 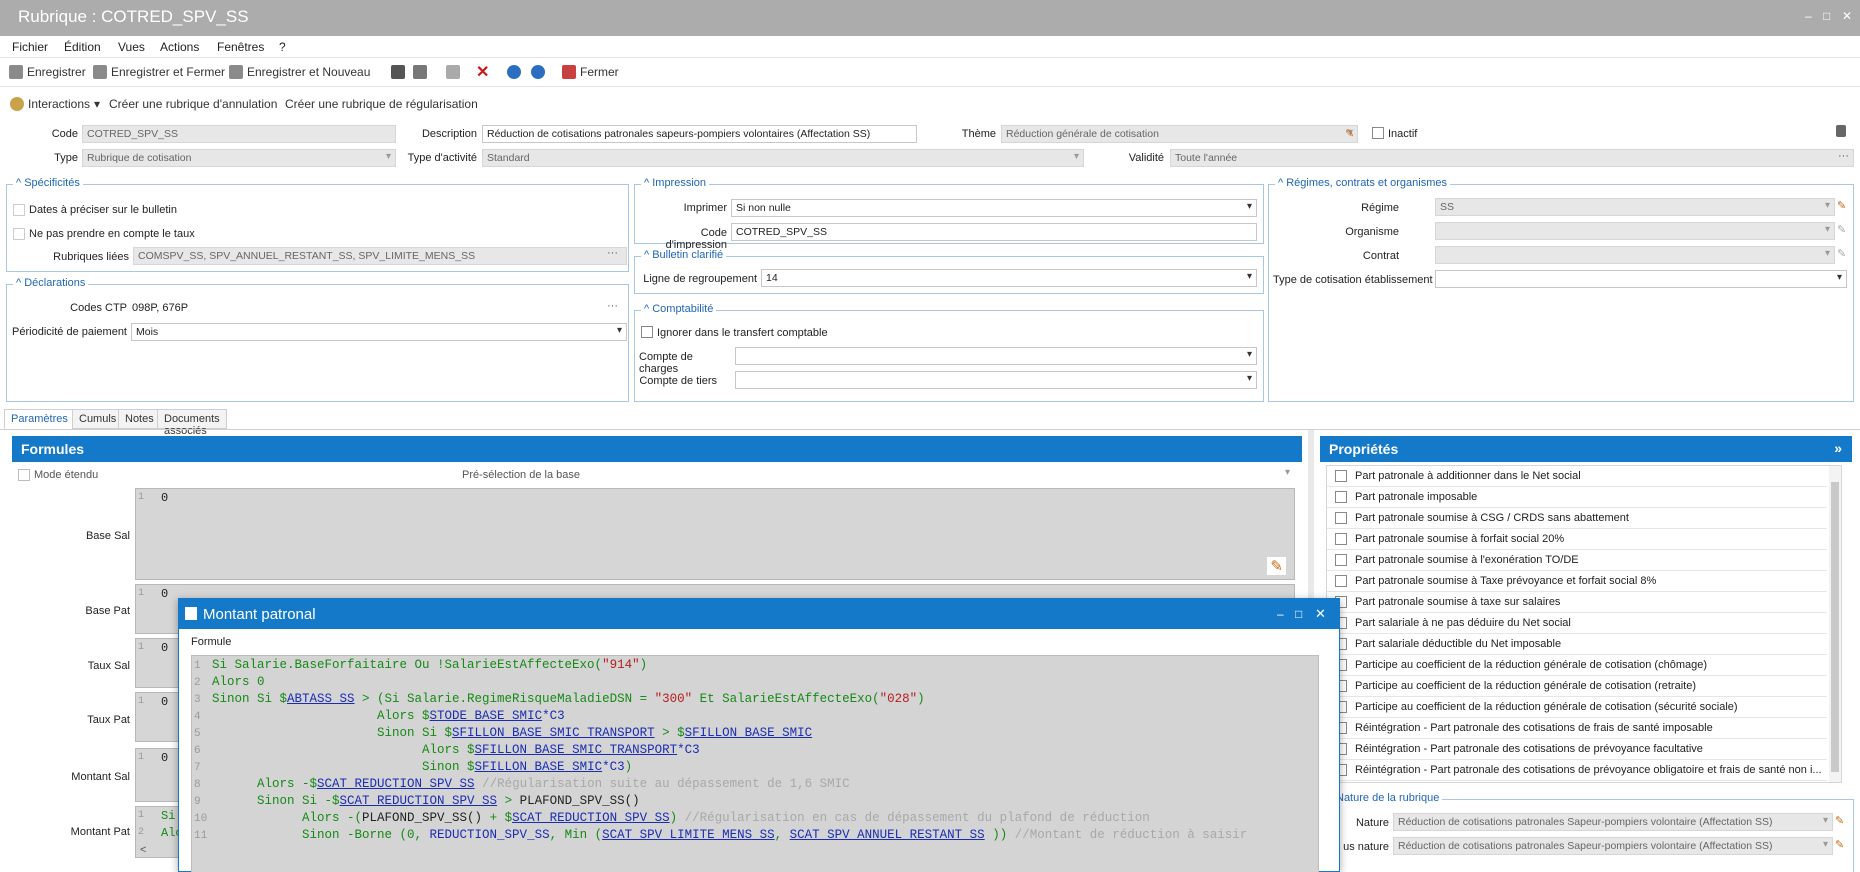 I want to click on organisme-select, so click(x=1635, y=231).